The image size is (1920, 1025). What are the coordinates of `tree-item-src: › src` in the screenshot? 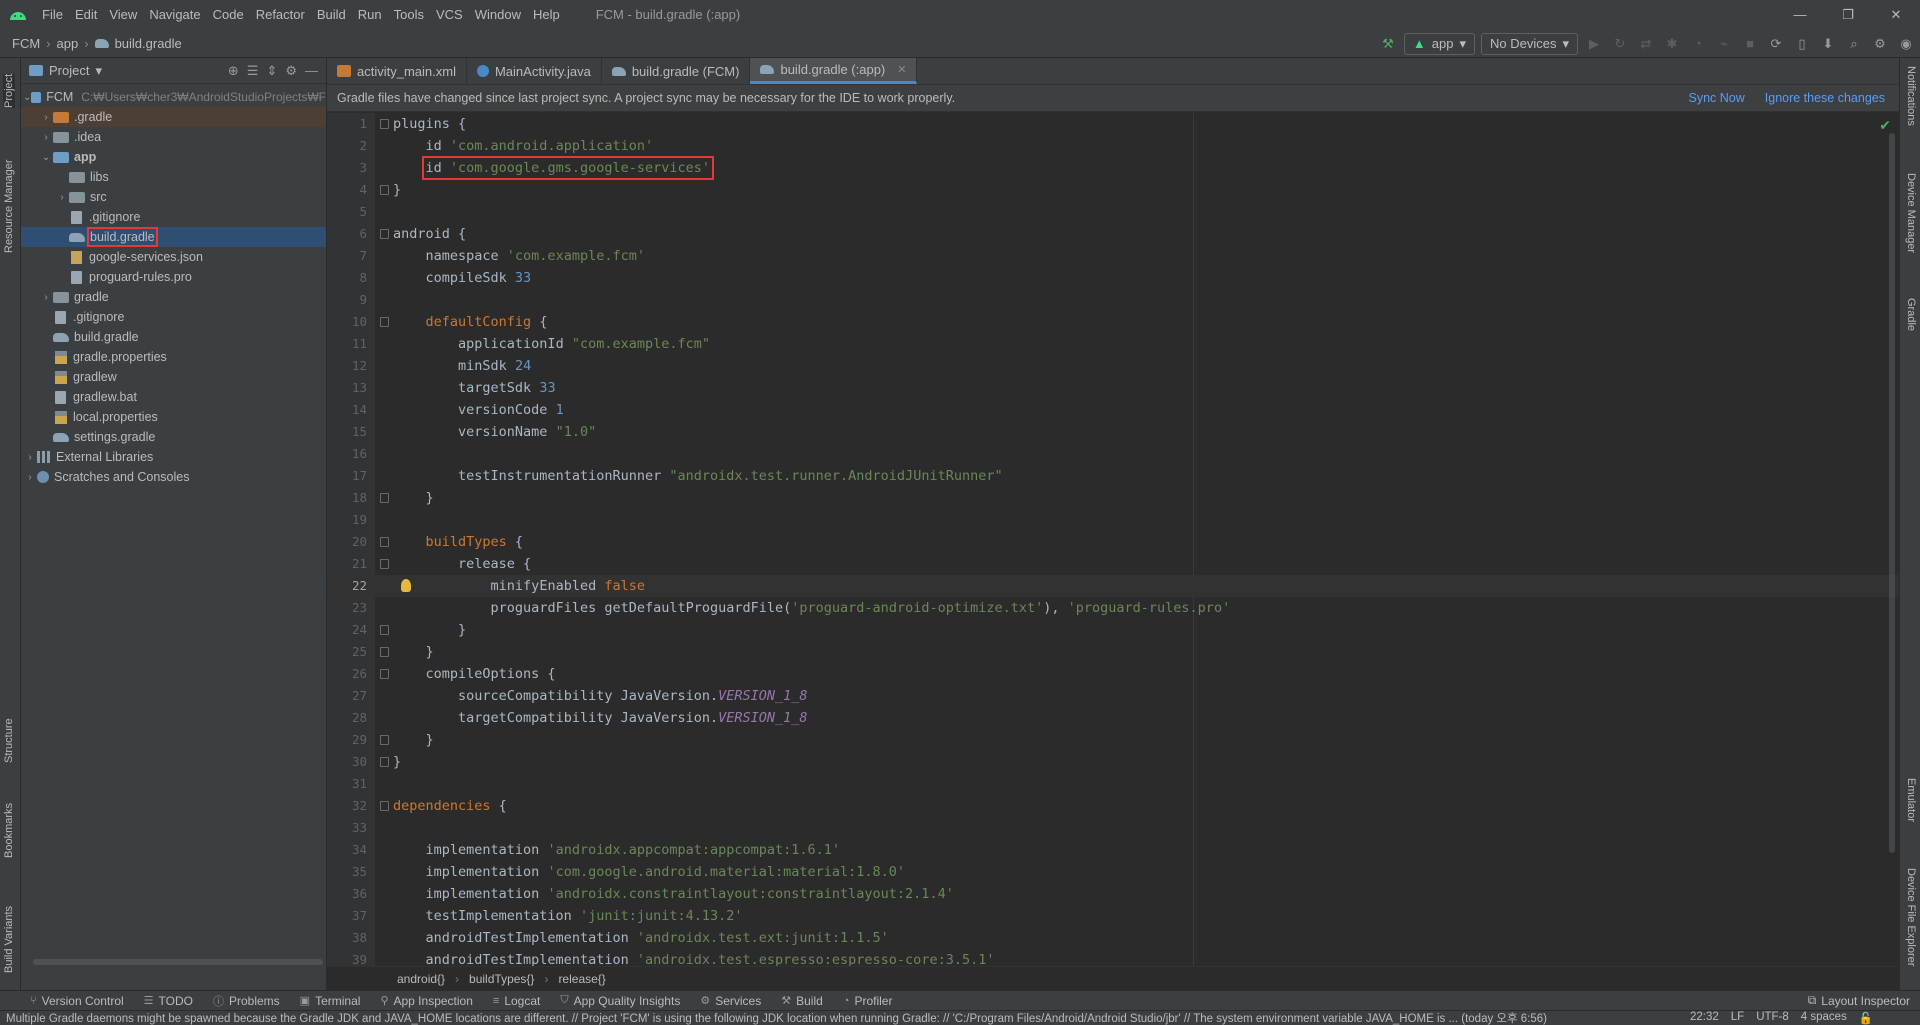 It's located at (173, 197).